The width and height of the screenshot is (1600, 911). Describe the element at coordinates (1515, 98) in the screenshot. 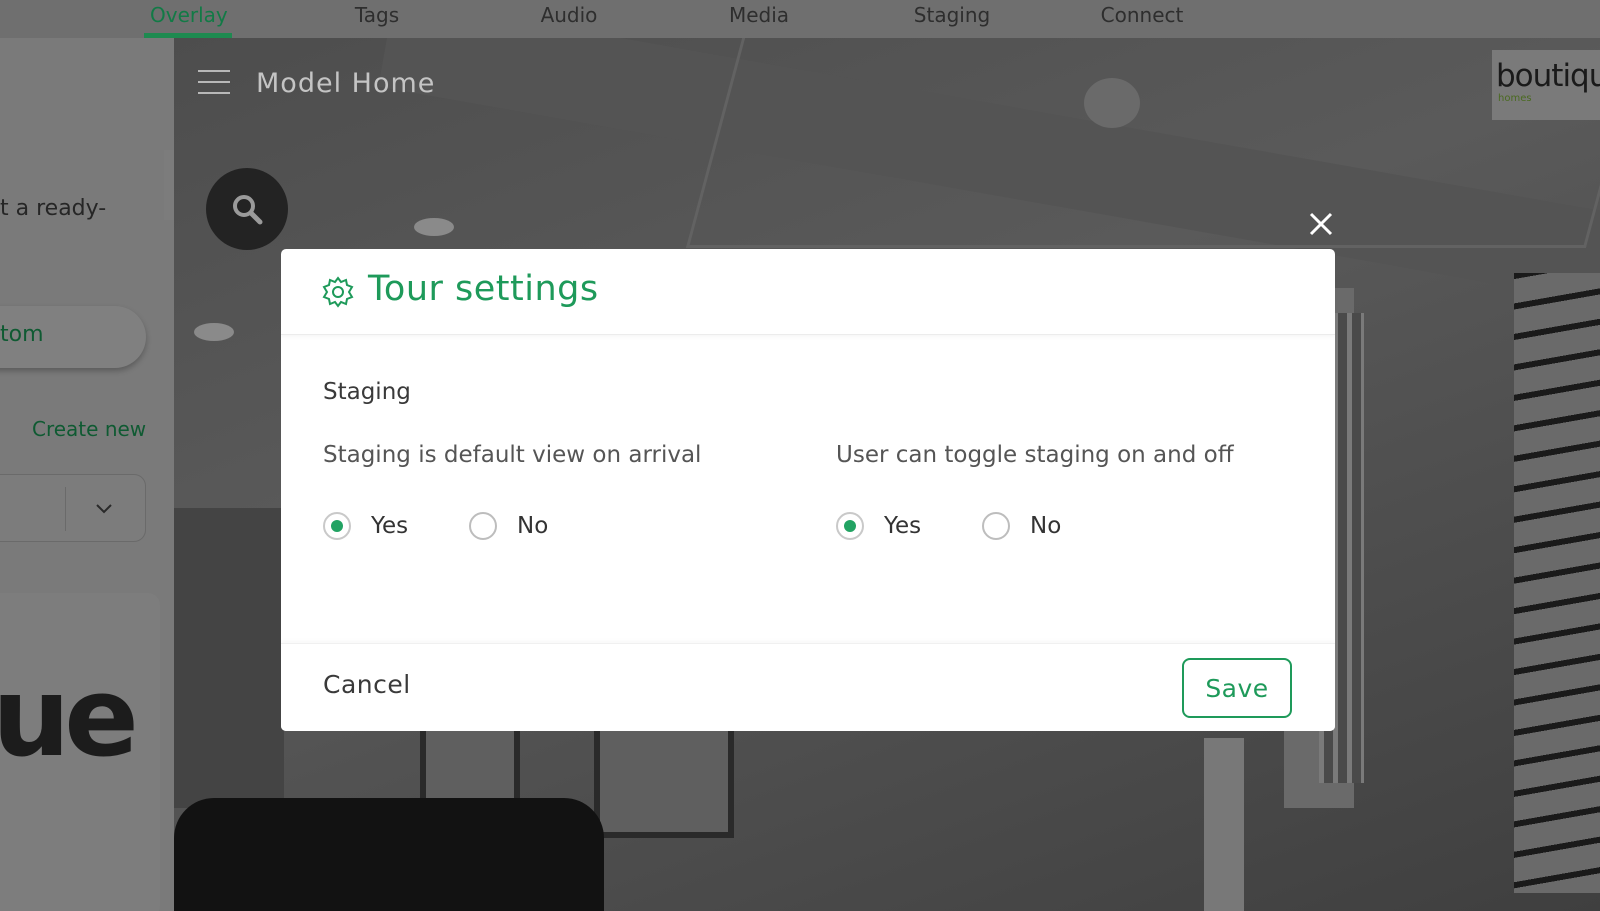

I see `brand-logo-subtext: homes` at that location.